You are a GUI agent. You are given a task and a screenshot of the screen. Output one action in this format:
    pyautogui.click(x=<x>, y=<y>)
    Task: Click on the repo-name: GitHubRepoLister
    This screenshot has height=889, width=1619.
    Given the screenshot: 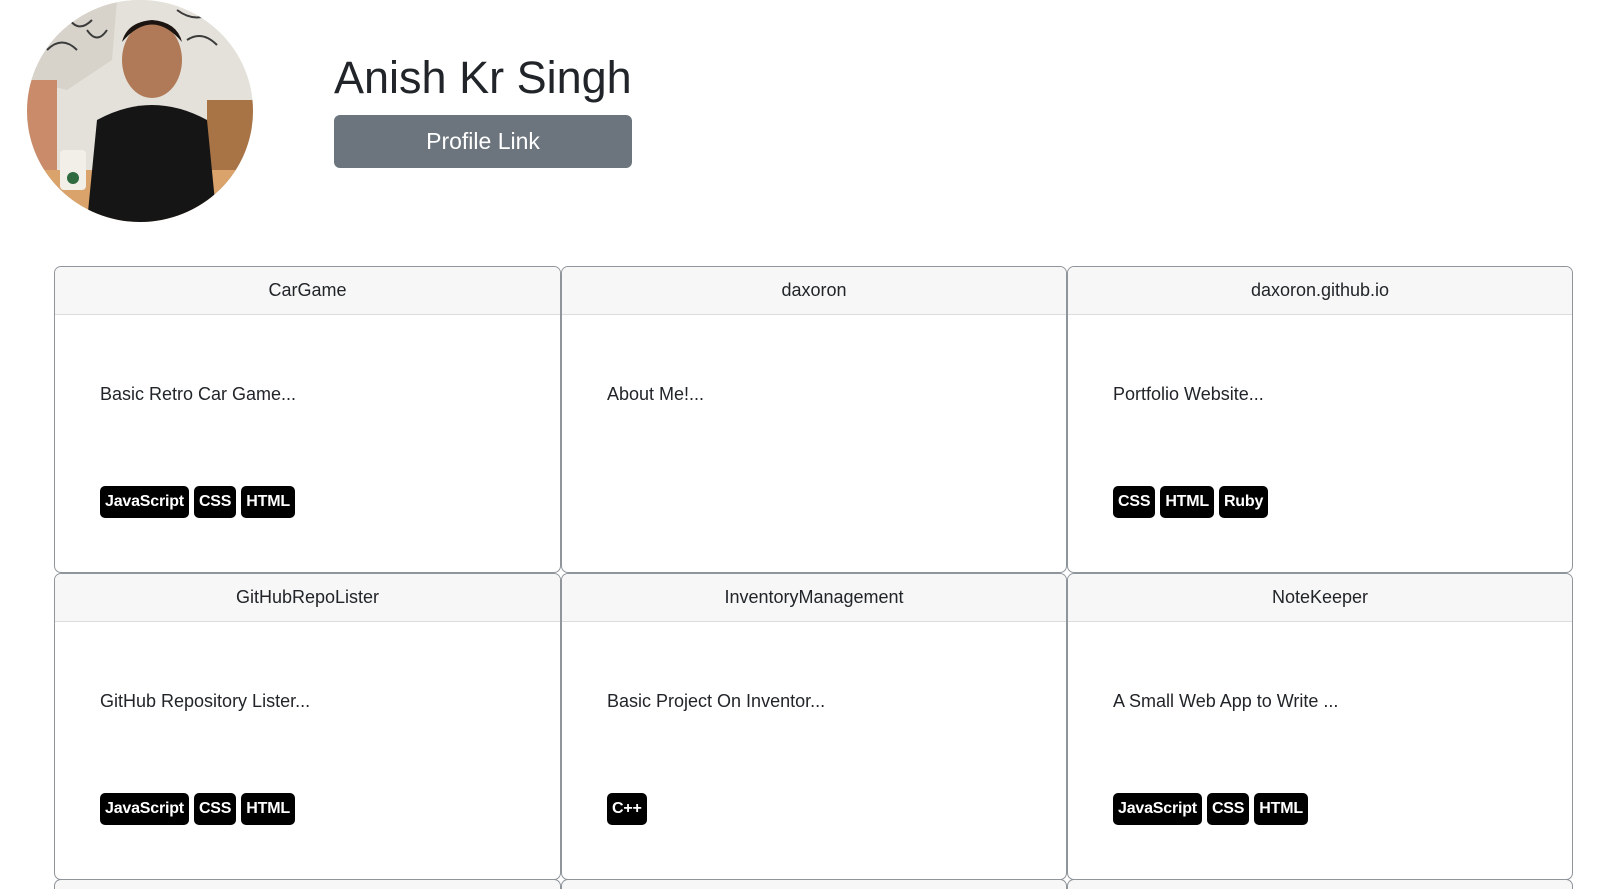 What is the action you would take?
    pyautogui.click(x=307, y=598)
    